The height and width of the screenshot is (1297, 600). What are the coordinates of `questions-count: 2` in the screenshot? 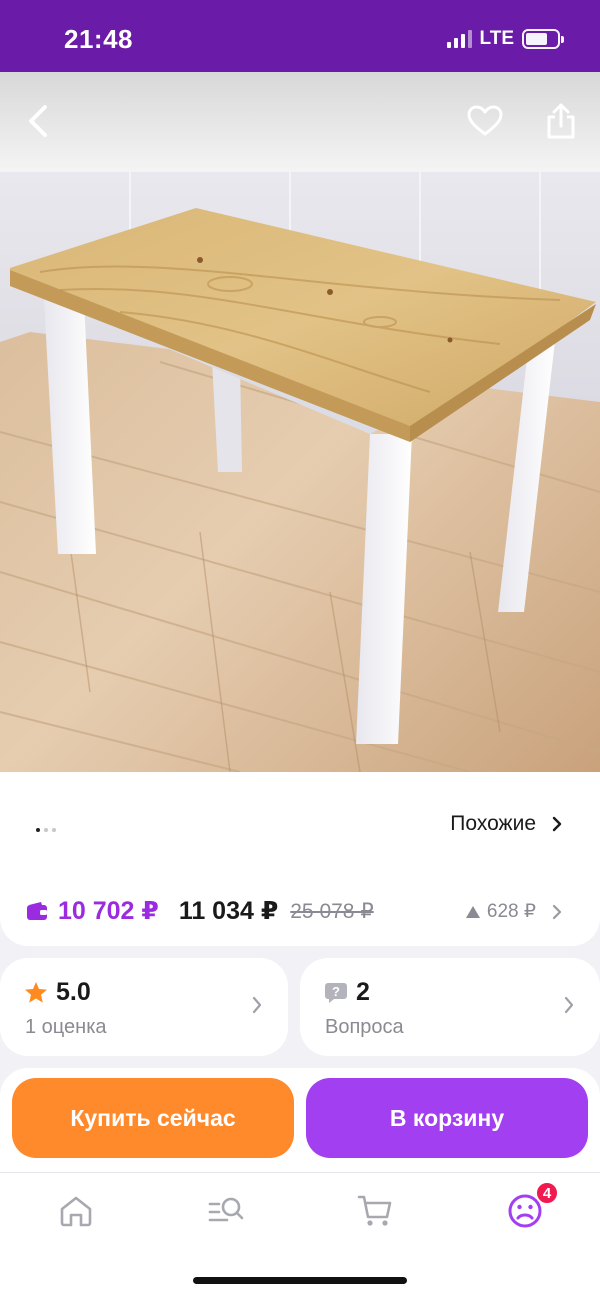 It's located at (363, 992).